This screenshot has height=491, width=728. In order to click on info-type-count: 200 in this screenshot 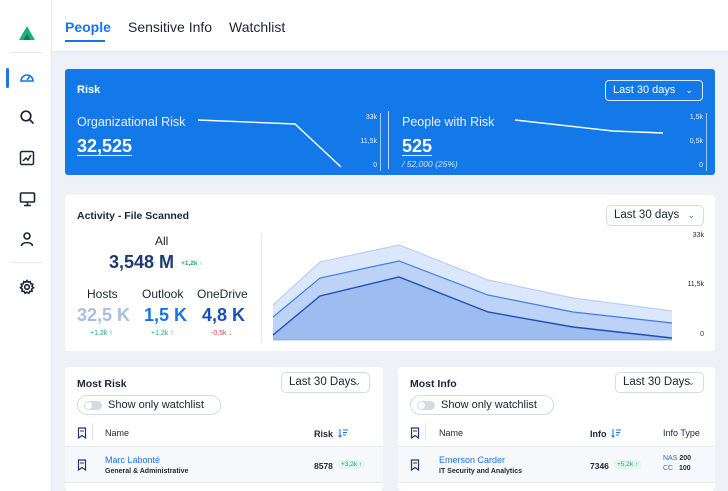, I will do `click(685, 458)`.